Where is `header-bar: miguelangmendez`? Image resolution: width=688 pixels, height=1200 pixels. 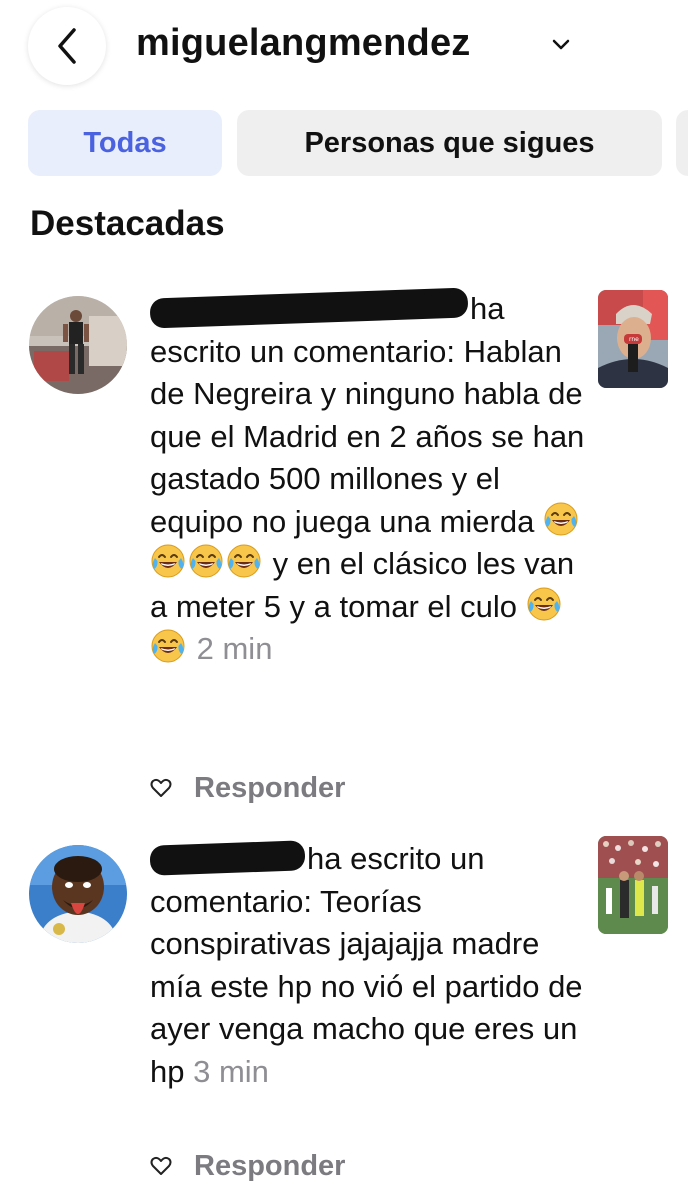 header-bar: miguelangmendez is located at coordinates (344, 47).